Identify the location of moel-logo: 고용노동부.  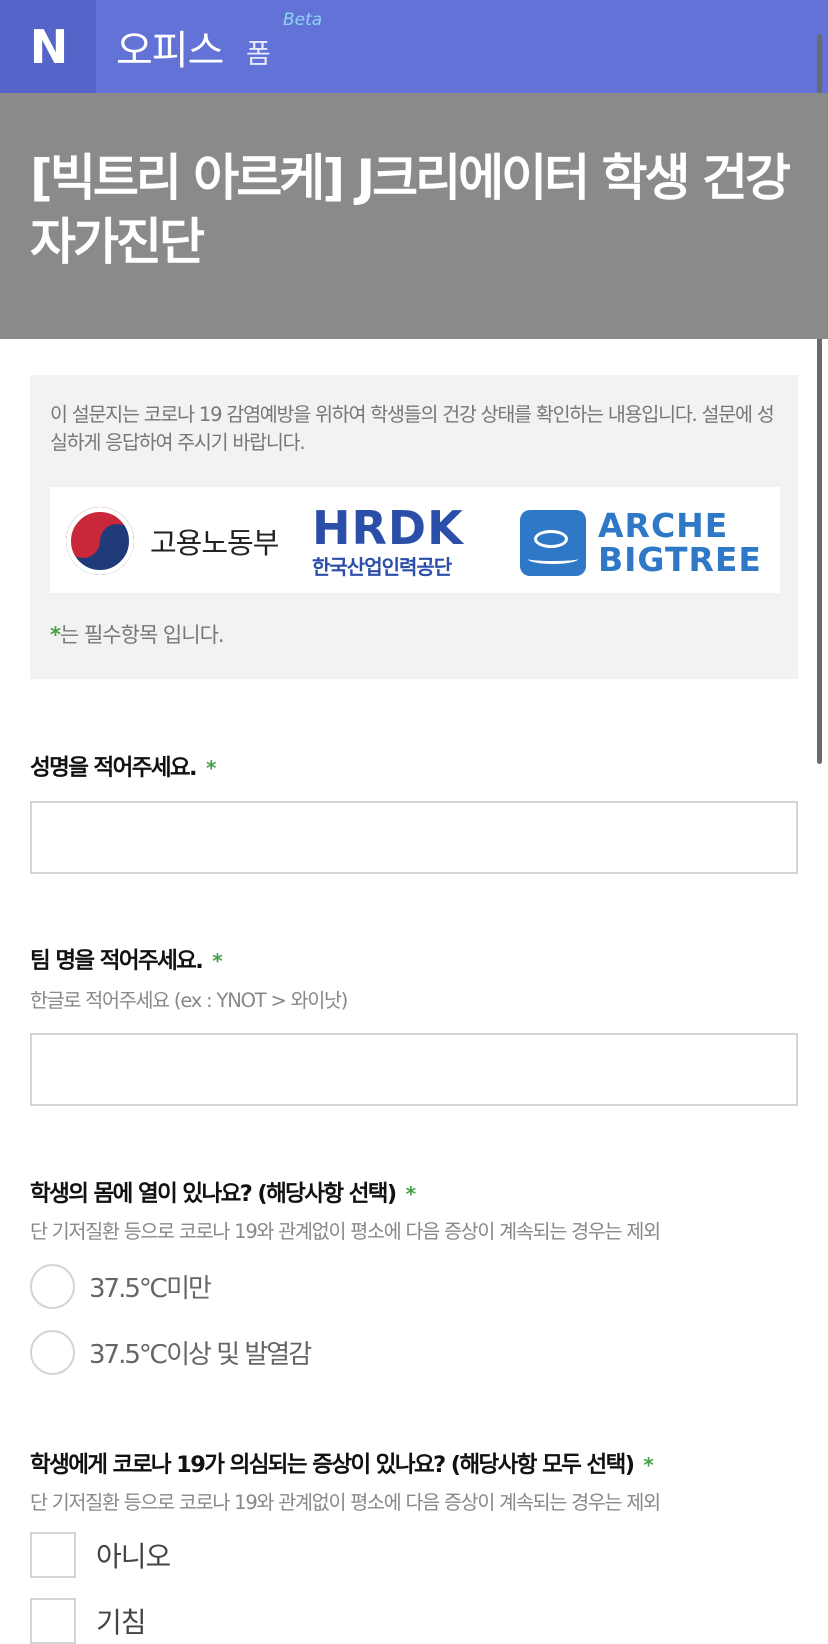
(172, 541).